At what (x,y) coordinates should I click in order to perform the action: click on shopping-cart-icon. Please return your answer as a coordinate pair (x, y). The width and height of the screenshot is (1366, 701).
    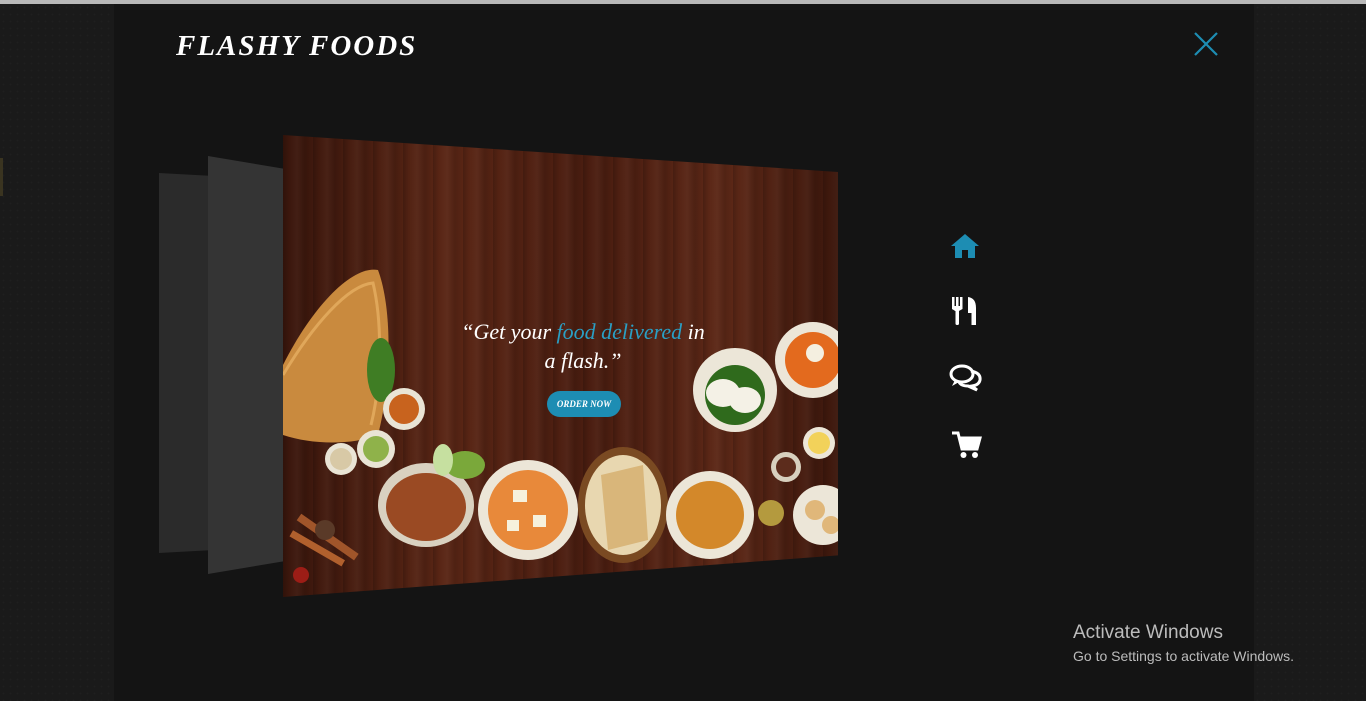
    Looking at the image, I should click on (967, 444).